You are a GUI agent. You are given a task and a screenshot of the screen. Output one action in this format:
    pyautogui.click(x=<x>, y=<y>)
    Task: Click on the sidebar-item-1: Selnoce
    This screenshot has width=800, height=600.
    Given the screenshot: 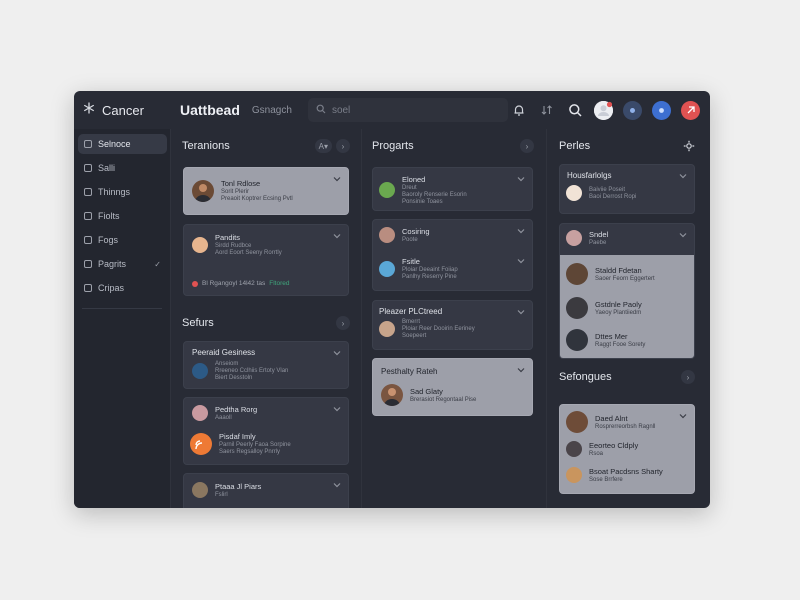 What is the action you would take?
    pyautogui.click(x=122, y=144)
    